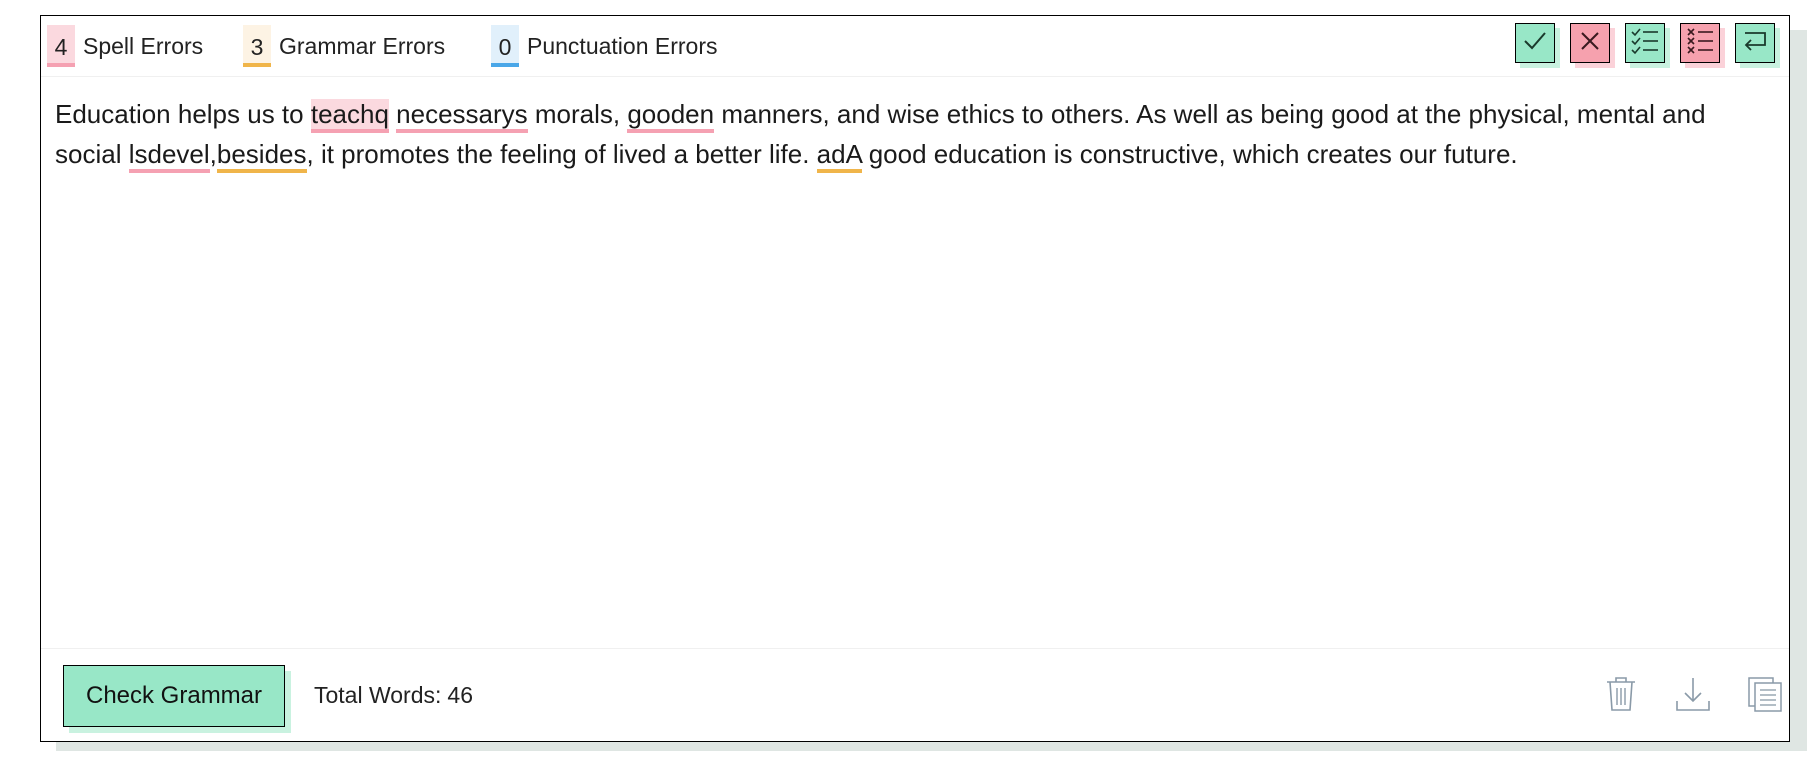 The image size is (1813, 761). Describe the element at coordinates (213, 154) in the screenshot. I see `text-segment: ,` at that location.